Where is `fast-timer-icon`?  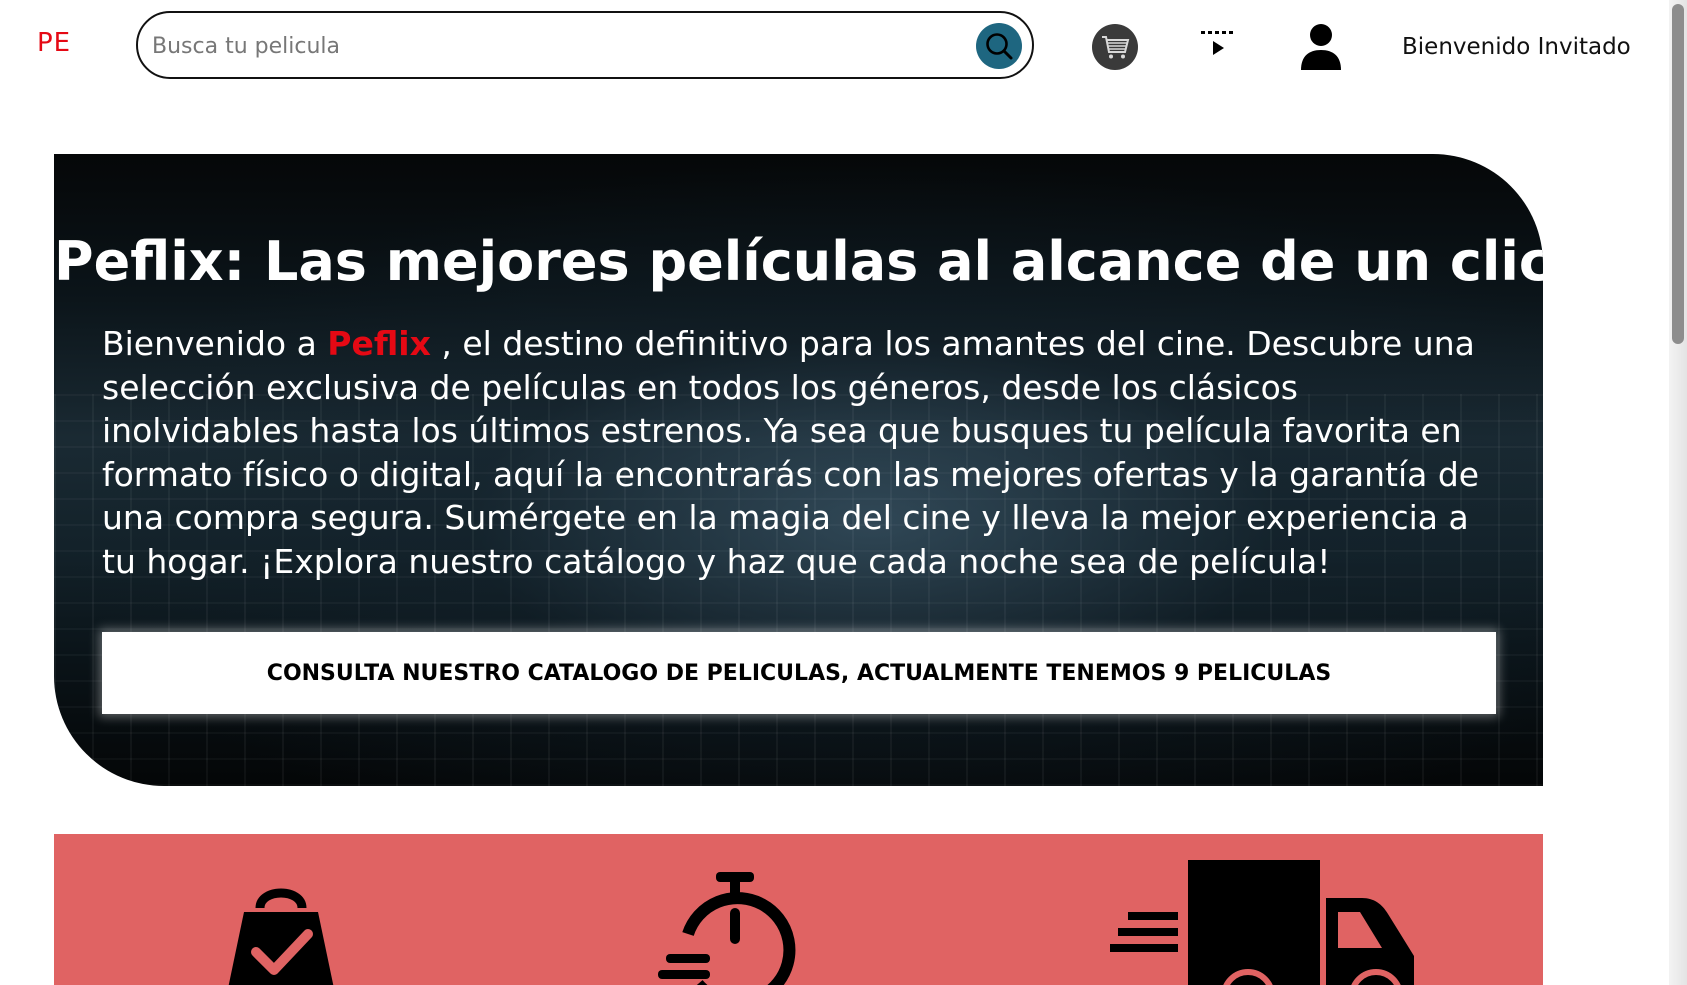 fast-timer-icon is located at coordinates (727, 928).